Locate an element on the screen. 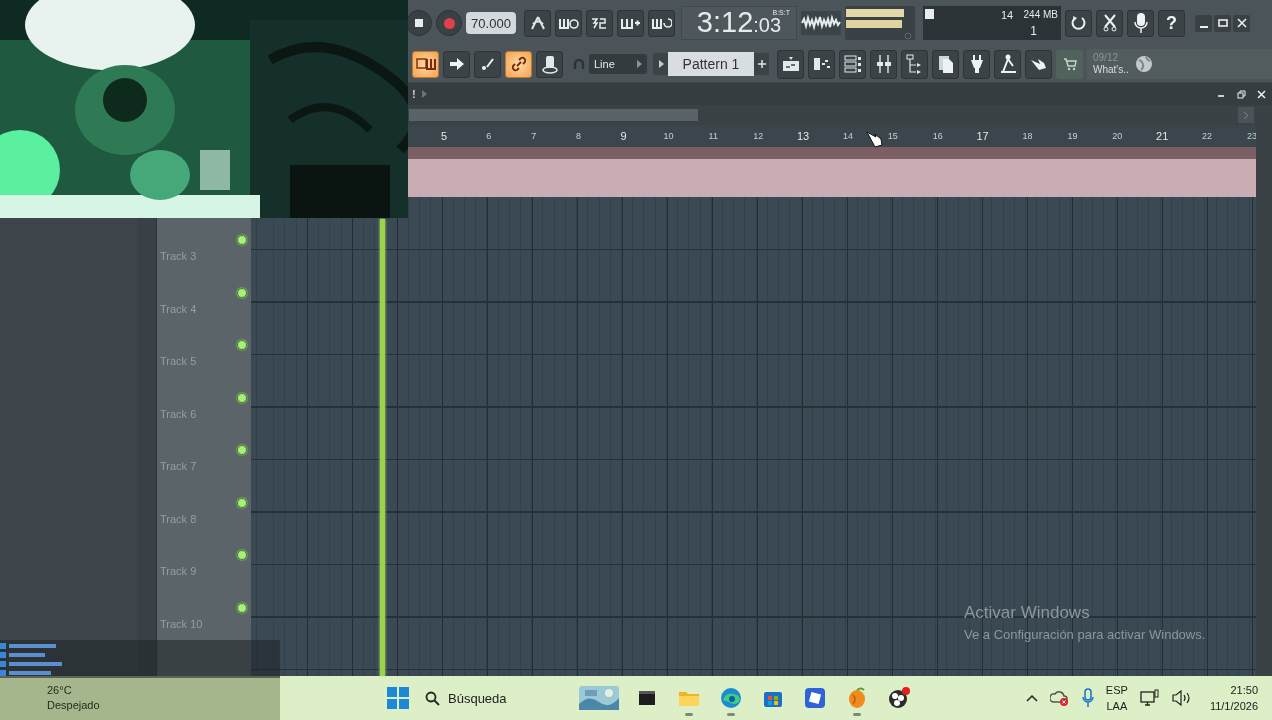 The image size is (1272, 720). minimize-icon is located at coordinates (1203, 27).